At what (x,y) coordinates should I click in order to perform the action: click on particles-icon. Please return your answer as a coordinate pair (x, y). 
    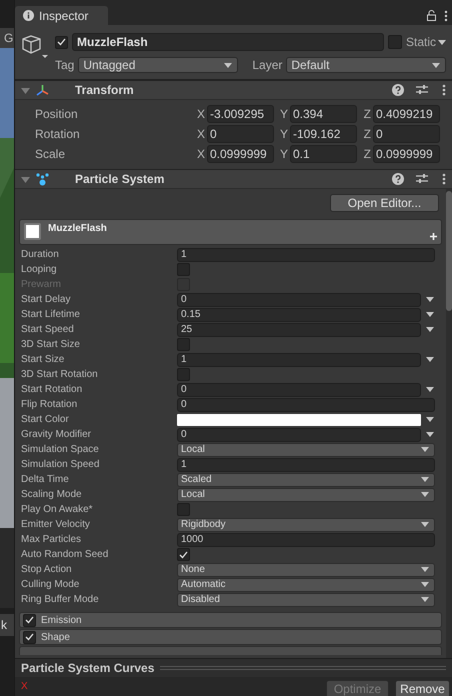
    Looking at the image, I should click on (42, 179).